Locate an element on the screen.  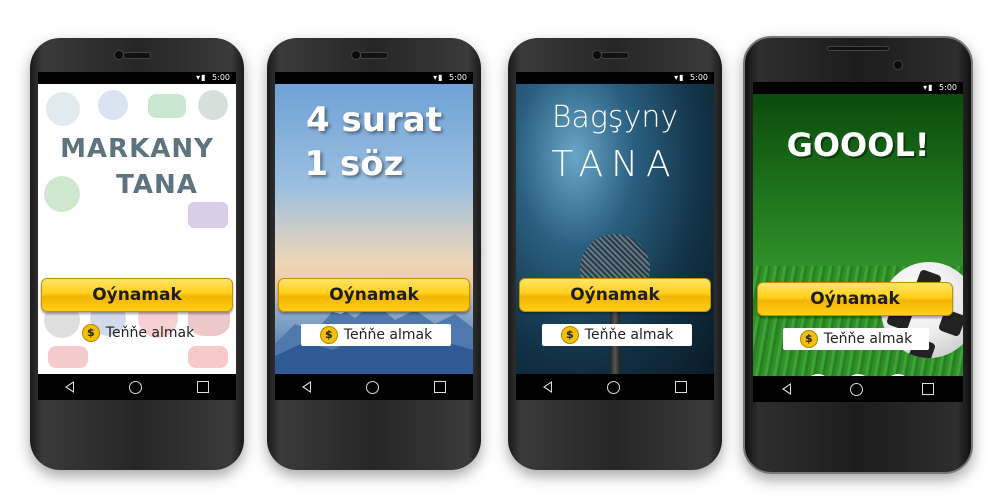
game-title-line-1: MARKANY is located at coordinates (137, 149).